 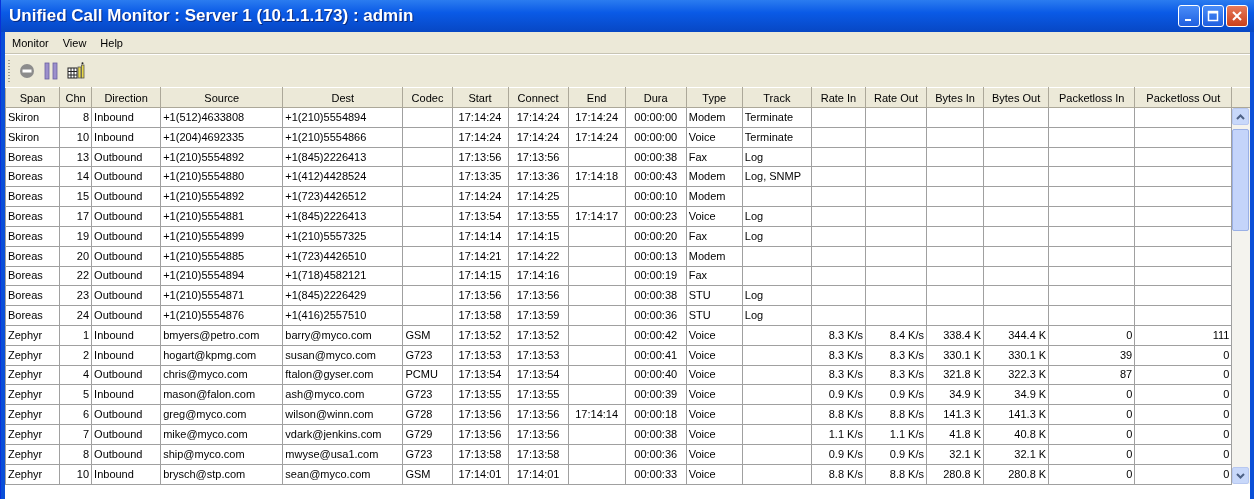 What do you see at coordinates (955, 97) in the screenshot?
I see `column-header: Bytes In` at bounding box center [955, 97].